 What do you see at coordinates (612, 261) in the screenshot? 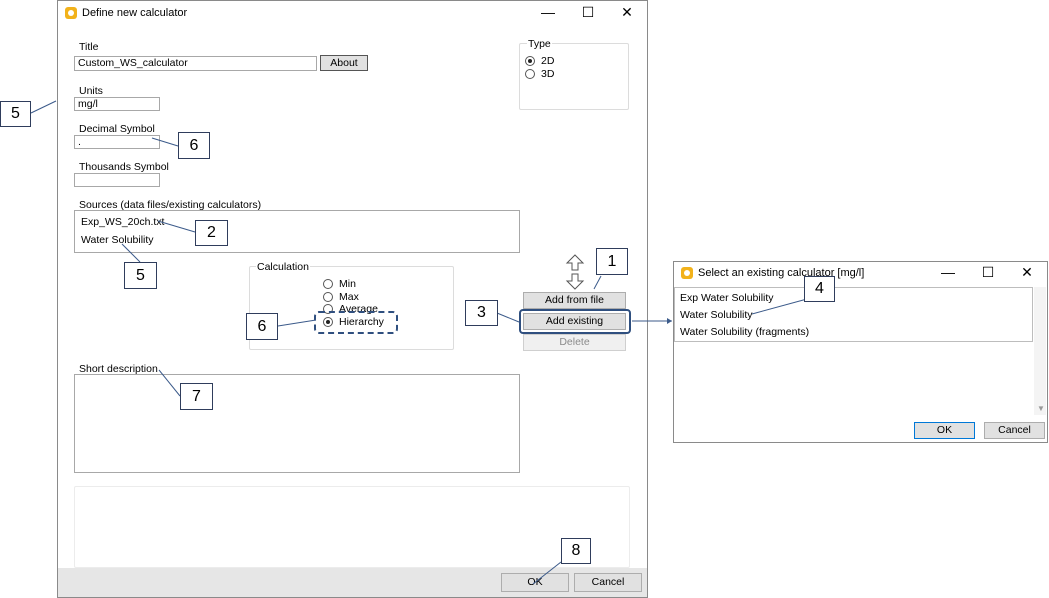
I see `callout-1: 1` at bounding box center [612, 261].